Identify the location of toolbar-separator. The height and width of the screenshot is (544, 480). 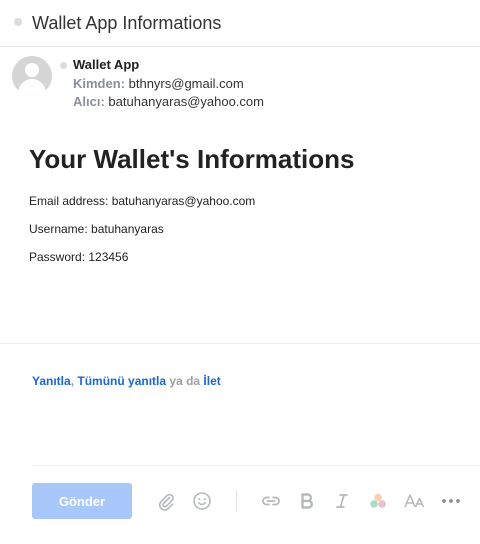
(236, 501).